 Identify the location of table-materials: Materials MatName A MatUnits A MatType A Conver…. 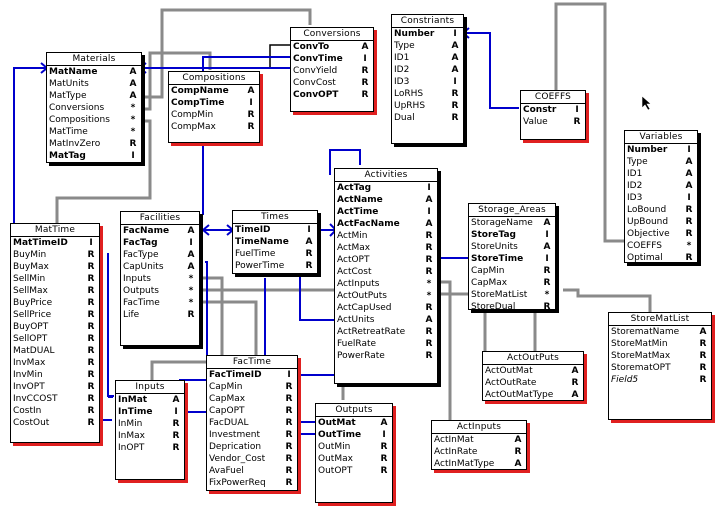
(94, 107).